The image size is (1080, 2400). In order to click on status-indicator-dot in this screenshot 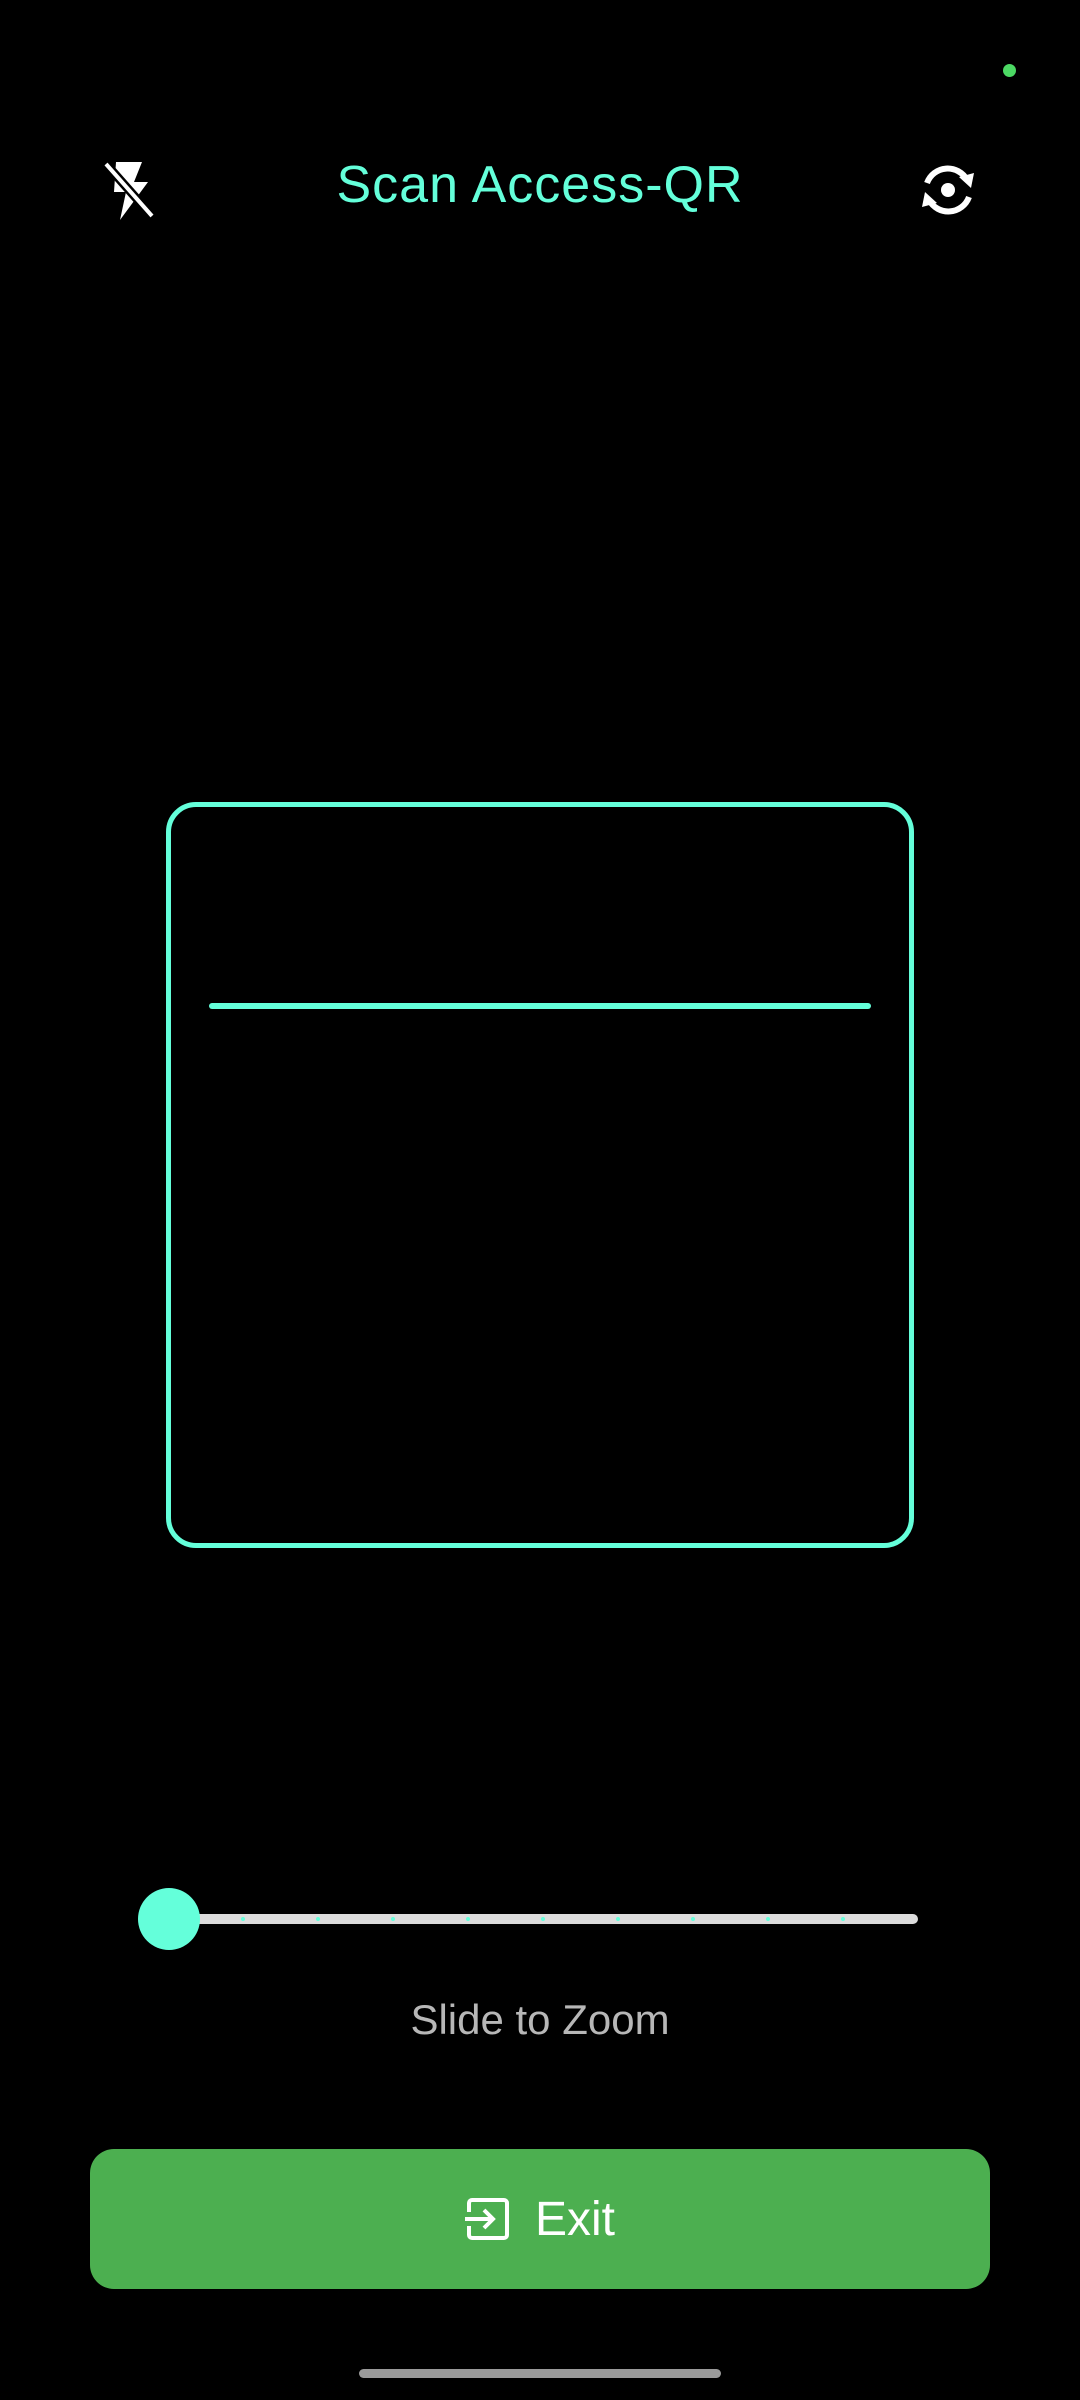, I will do `click(1009, 70)`.